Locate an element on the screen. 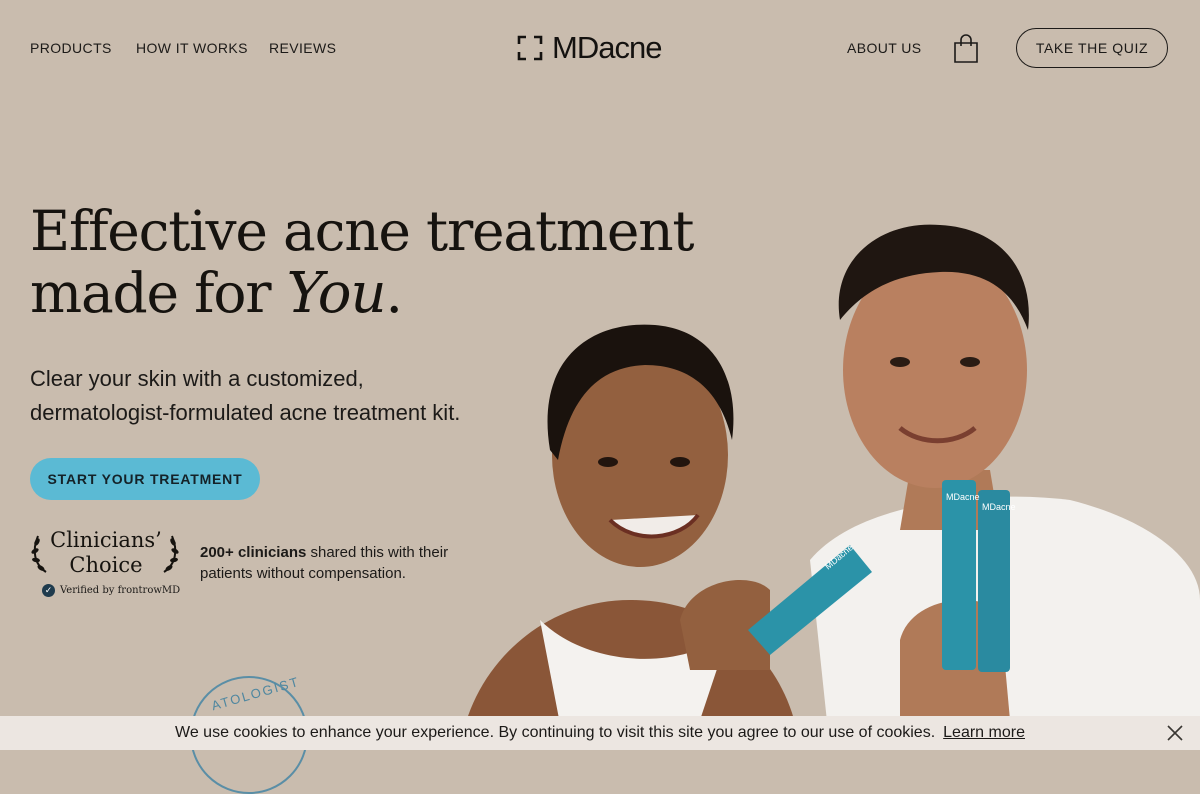 The width and height of the screenshot is (1200, 794). badge-title: Clinicians’ Choice is located at coordinates (106, 553).